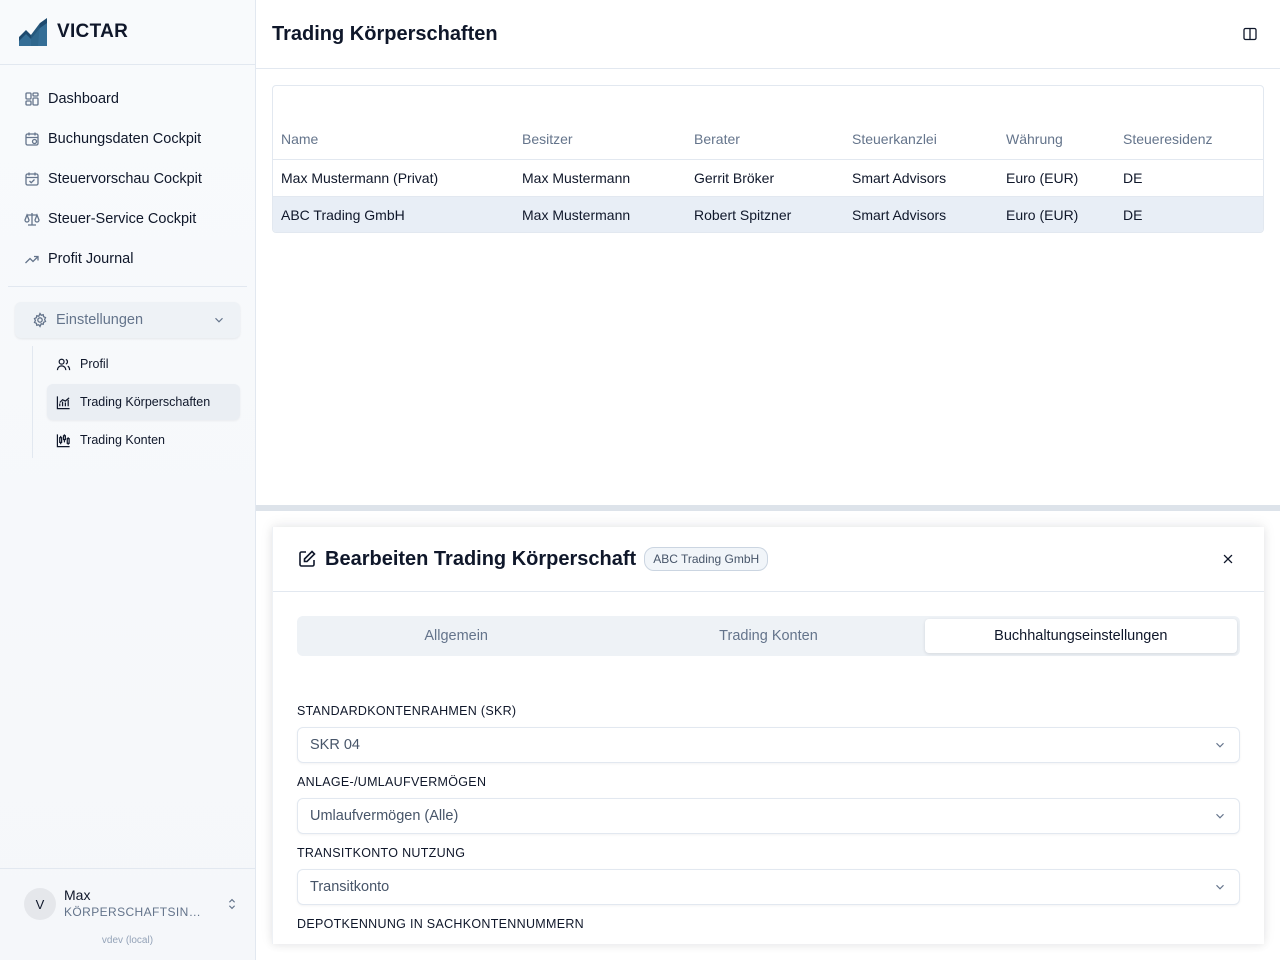  What do you see at coordinates (768, 508) in the screenshot?
I see `resize-handle` at bounding box center [768, 508].